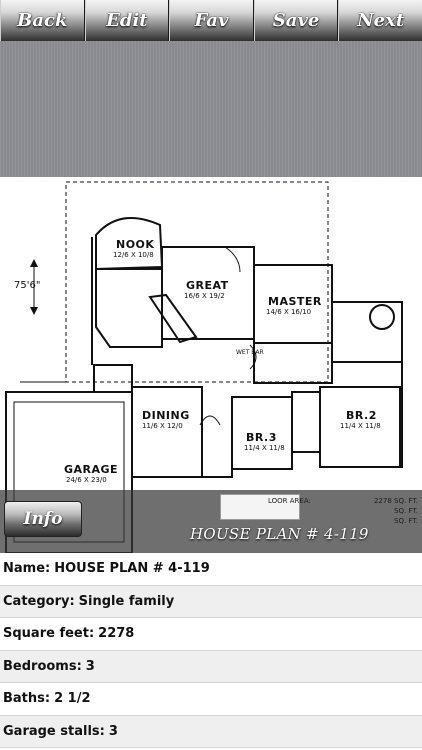 Image resolution: width=422 pixels, height=750 pixels. What do you see at coordinates (166, 415) in the screenshot?
I see `dining-label: DINING` at bounding box center [166, 415].